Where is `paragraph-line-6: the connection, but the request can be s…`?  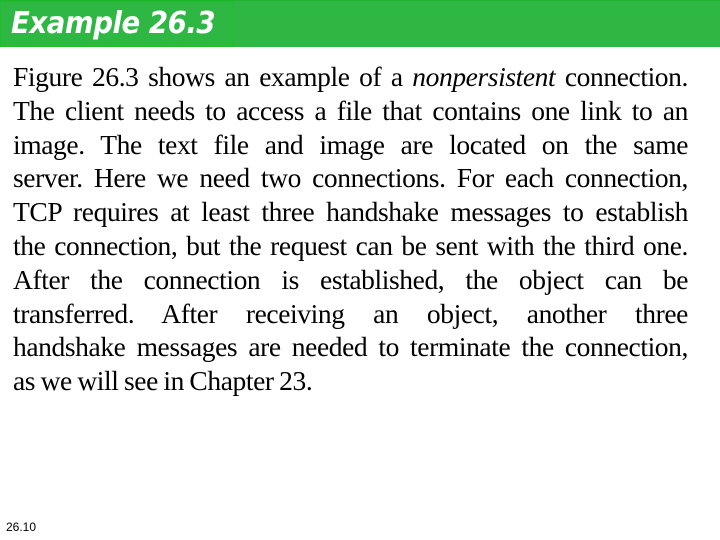
paragraph-line-6: the connection, but the request can be s… is located at coordinates (350, 245).